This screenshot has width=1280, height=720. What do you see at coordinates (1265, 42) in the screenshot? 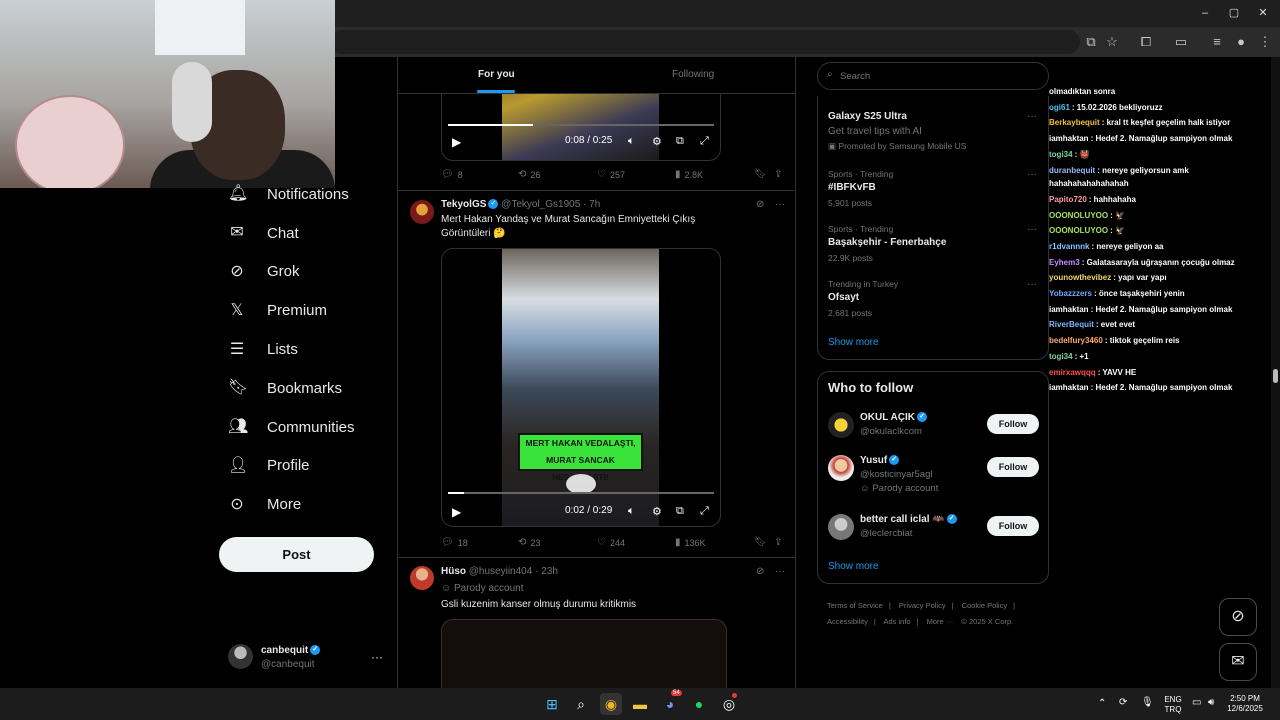
I see `browser-menu-icon: ⋮` at bounding box center [1265, 42].